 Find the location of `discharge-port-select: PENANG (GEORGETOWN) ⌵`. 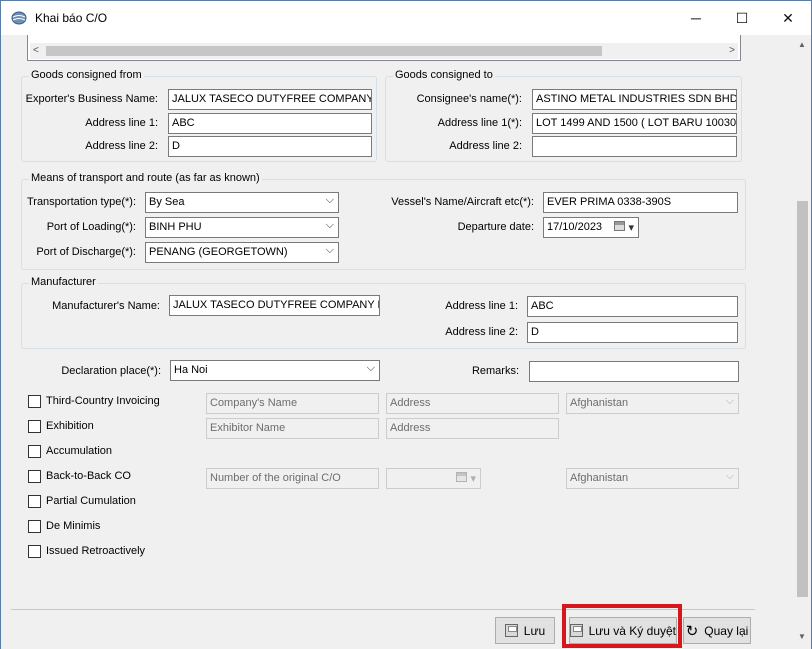

discharge-port-select: PENANG (GEORGETOWN) ⌵ is located at coordinates (242, 252).